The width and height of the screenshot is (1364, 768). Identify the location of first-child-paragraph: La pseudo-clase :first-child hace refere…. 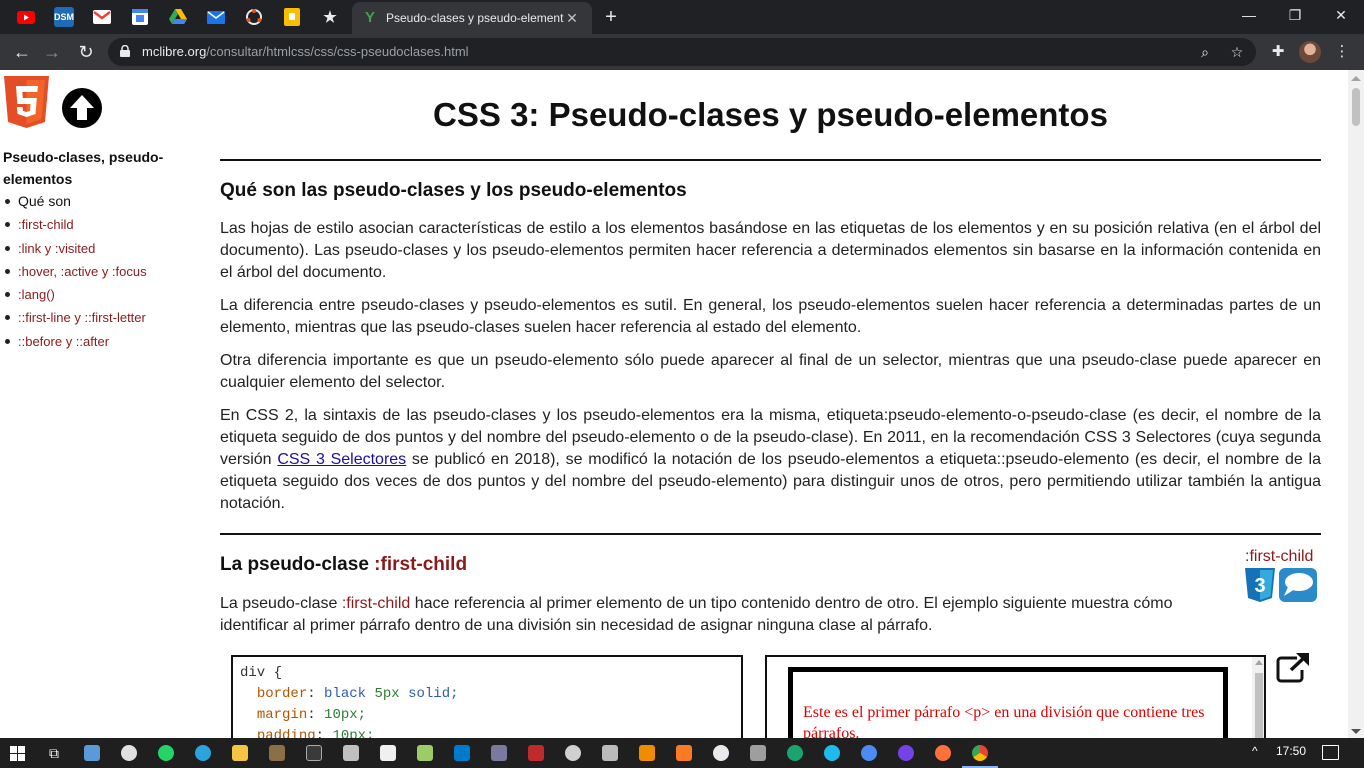
(696, 614).